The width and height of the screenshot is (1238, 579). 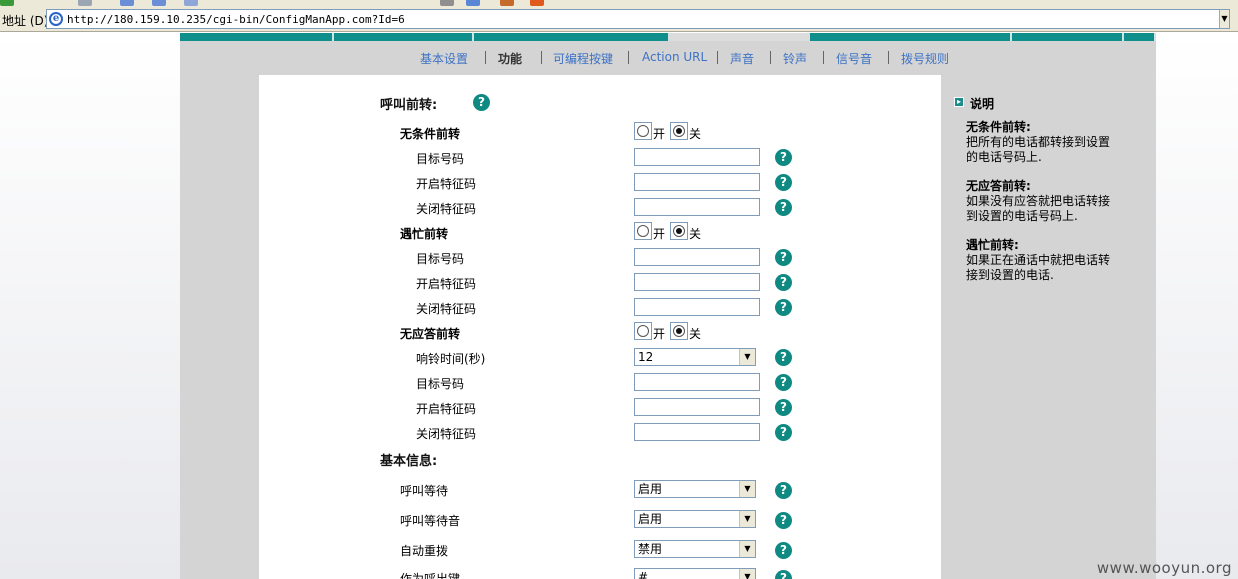 What do you see at coordinates (854, 58) in the screenshot?
I see `tab-signal-tone: 信号音` at bounding box center [854, 58].